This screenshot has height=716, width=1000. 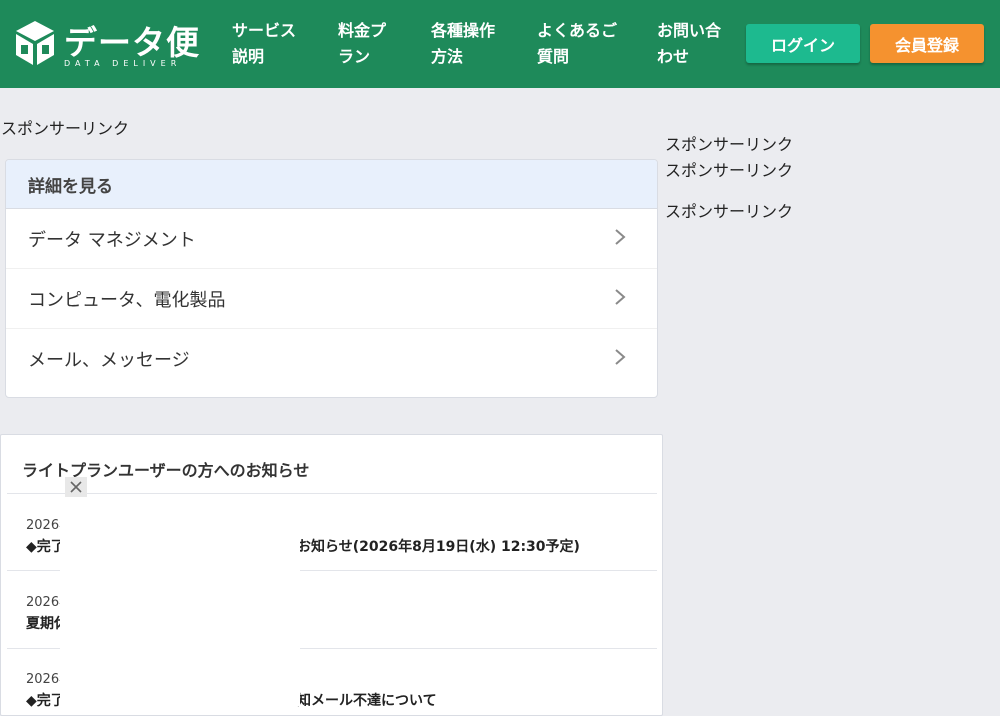 What do you see at coordinates (112, 240) in the screenshot?
I see `detail-item-label: データ マネジメント` at bounding box center [112, 240].